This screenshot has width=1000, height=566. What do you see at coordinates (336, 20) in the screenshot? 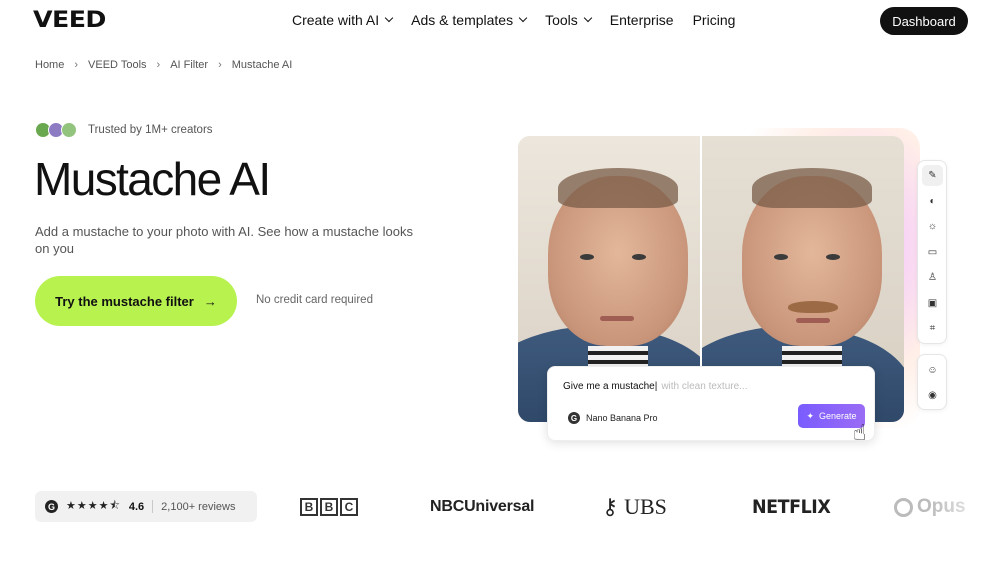
I see `nav-create-with-ai-label: Create with AI` at bounding box center [336, 20].